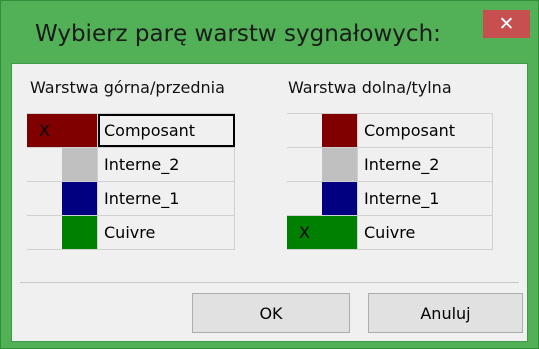 The image size is (539, 349). Describe the element at coordinates (166, 232) in the screenshot. I see `top-layer-name: Cuivre` at that location.